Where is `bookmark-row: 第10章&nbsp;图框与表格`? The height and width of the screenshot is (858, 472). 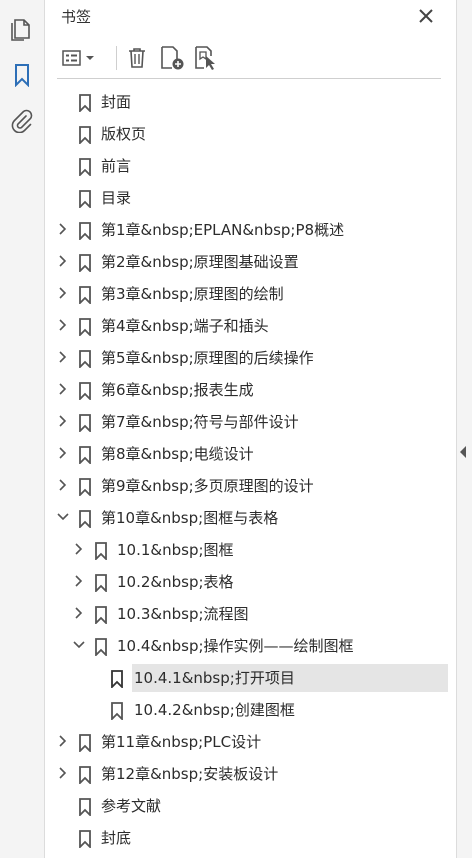
bookmark-row: 第10章&nbsp;图框与表格 is located at coordinates (250, 520).